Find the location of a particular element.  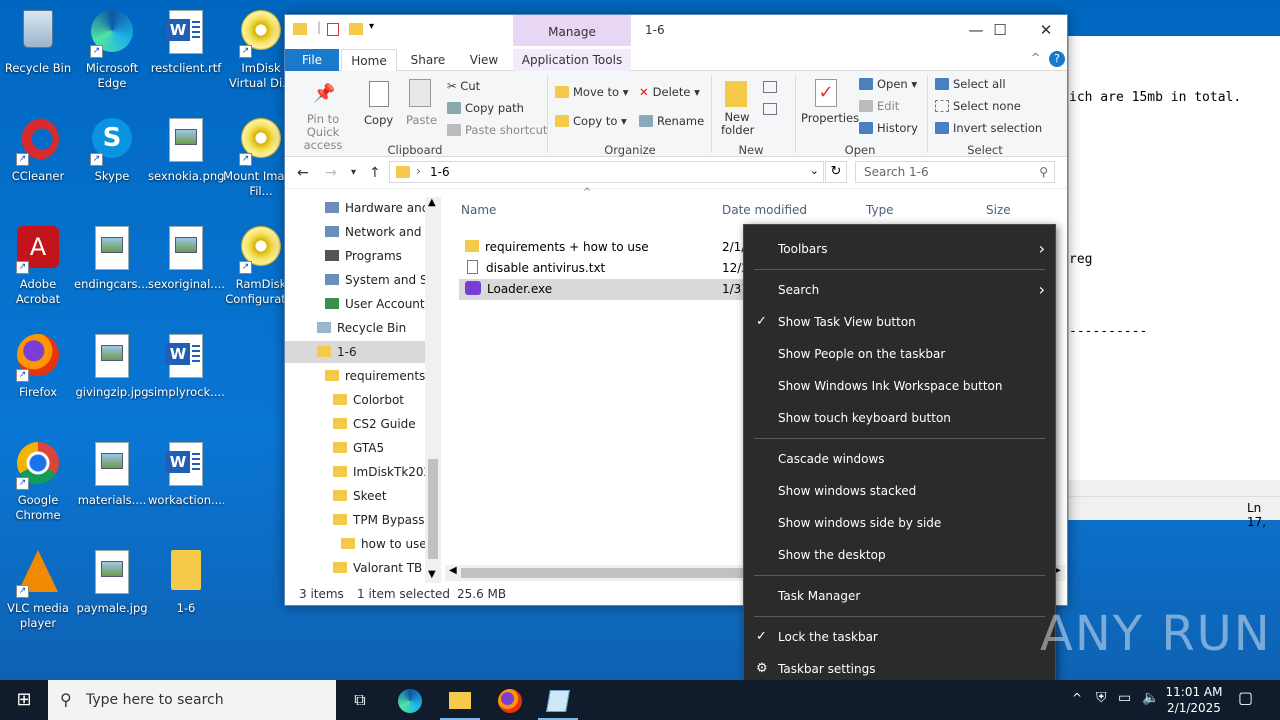

scroll-up-icon: ▲ is located at coordinates (432, 202).